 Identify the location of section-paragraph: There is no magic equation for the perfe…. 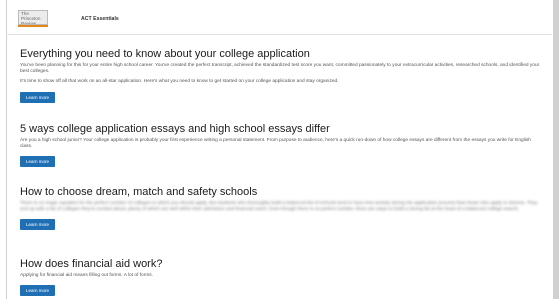
(279, 207).